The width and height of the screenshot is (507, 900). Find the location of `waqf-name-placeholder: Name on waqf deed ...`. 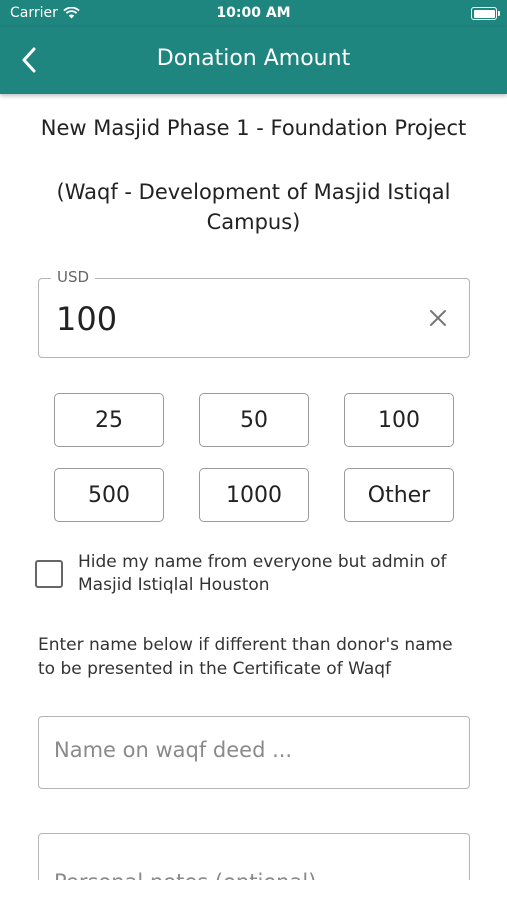

waqf-name-placeholder: Name on waqf deed ... is located at coordinates (173, 750).